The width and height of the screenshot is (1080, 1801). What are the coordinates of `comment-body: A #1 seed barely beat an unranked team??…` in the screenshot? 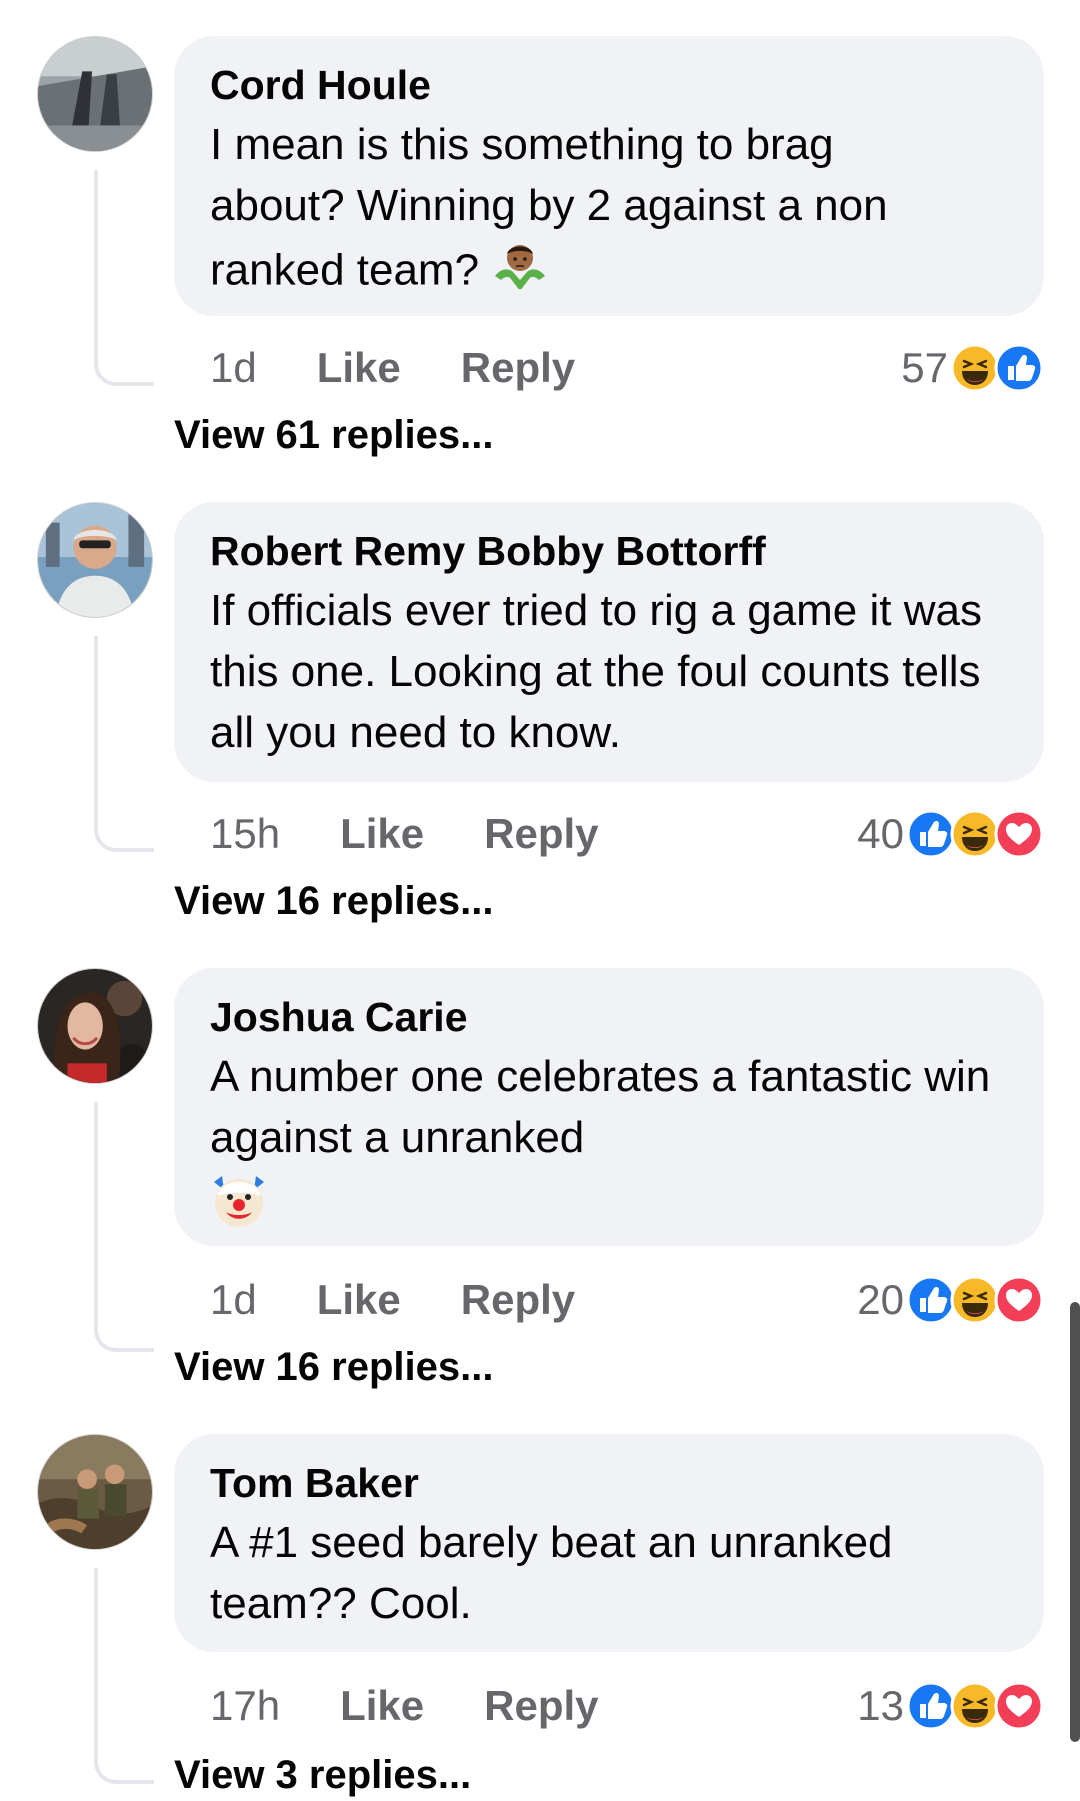 It's located at (551, 1573).